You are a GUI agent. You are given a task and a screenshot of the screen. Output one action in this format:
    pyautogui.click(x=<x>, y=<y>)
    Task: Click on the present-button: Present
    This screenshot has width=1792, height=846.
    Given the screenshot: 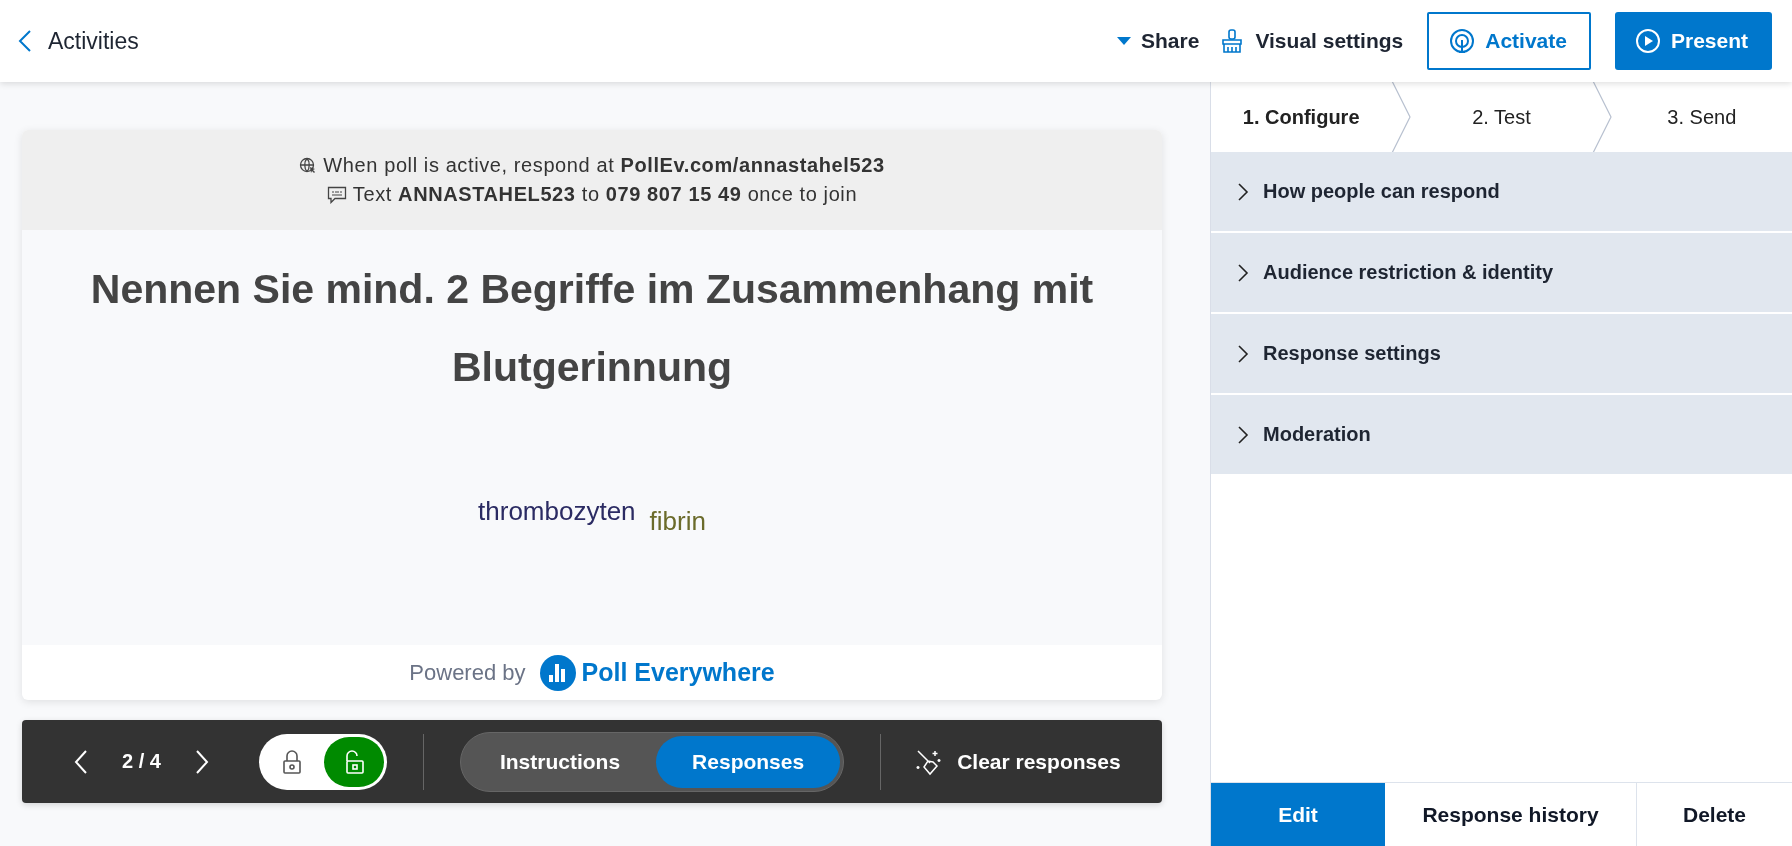 What is the action you would take?
    pyautogui.click(x=1693, y=41)
    